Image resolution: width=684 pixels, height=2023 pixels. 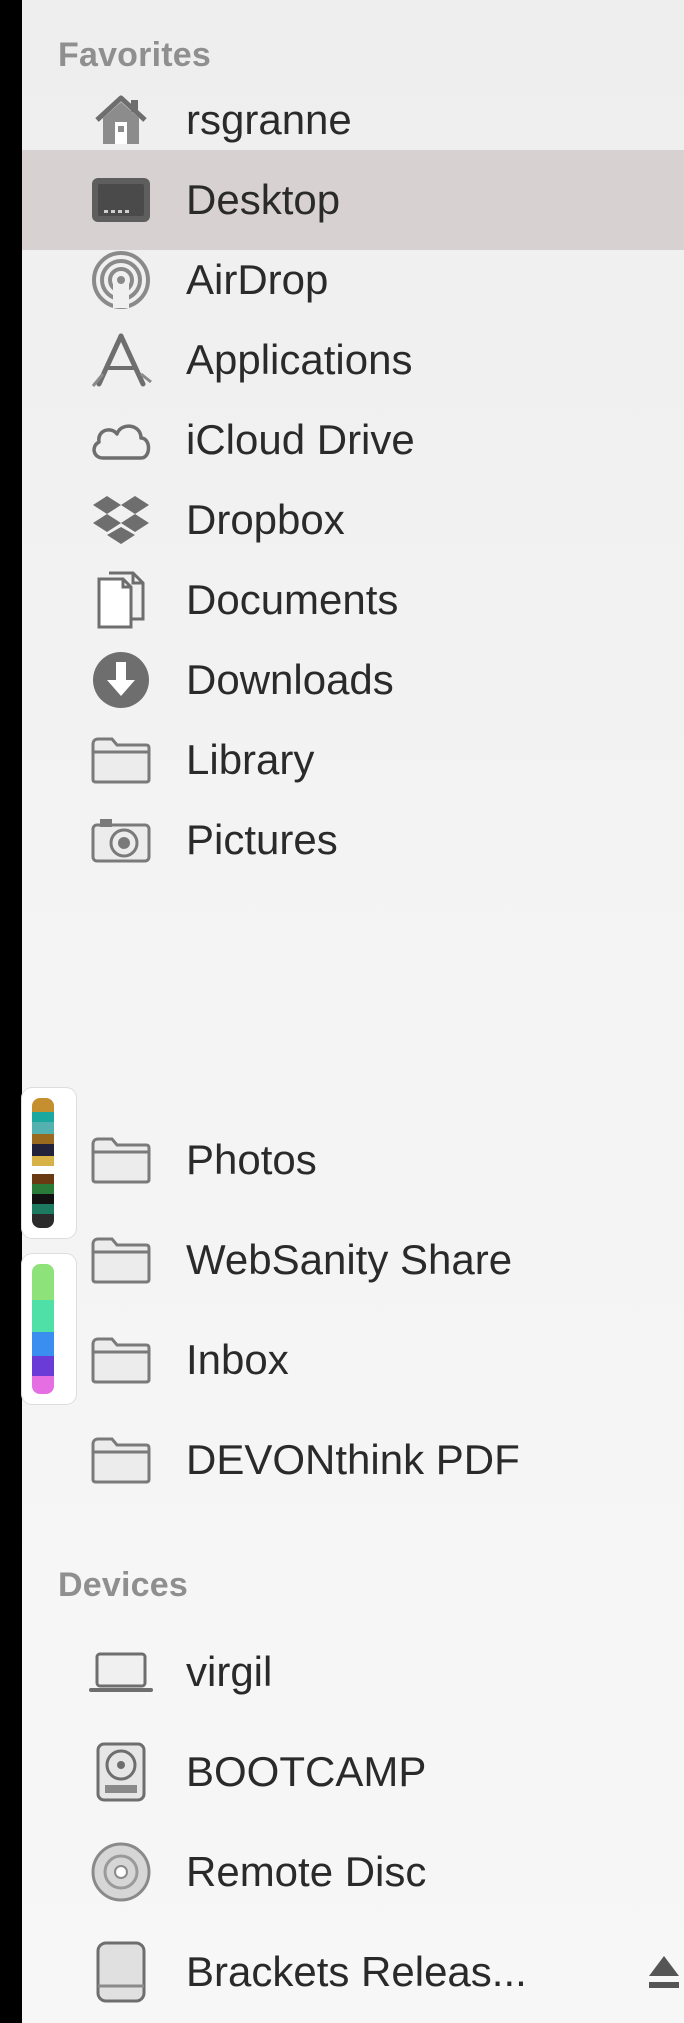 What do you see at coordinates (263, 199) in the screenshot?
I see `sidebar-item-label: Desktop` at bounding box center [263, 199].